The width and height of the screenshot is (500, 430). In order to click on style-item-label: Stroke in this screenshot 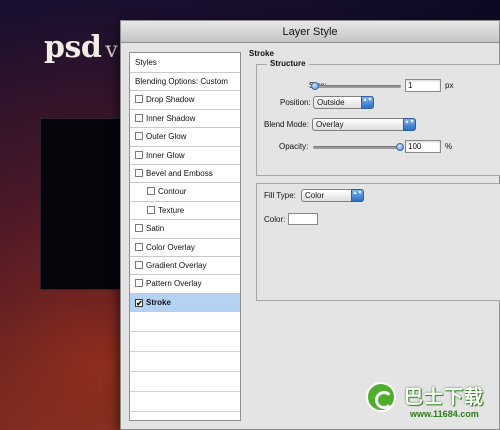, I will do `click(158, 302)`.